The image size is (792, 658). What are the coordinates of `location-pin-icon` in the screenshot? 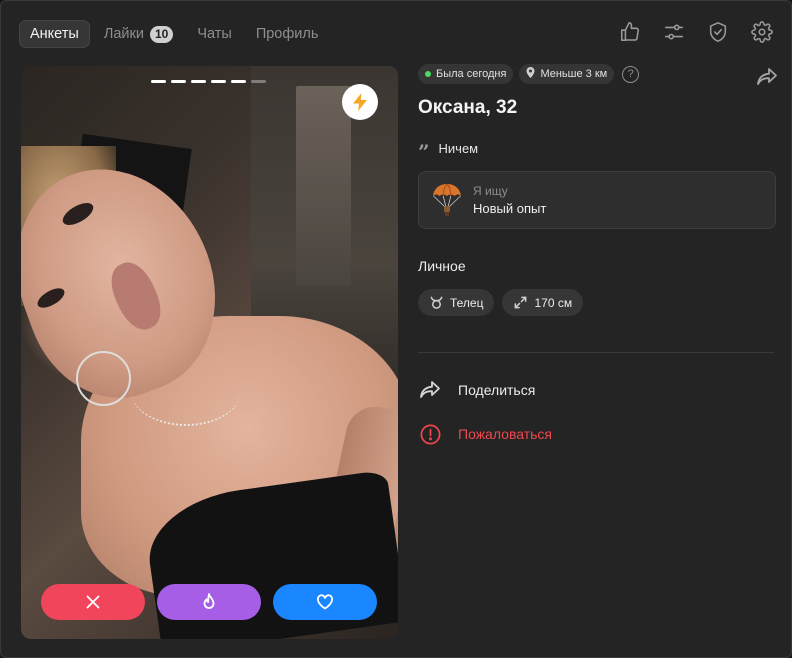 It's located at (530, 74).